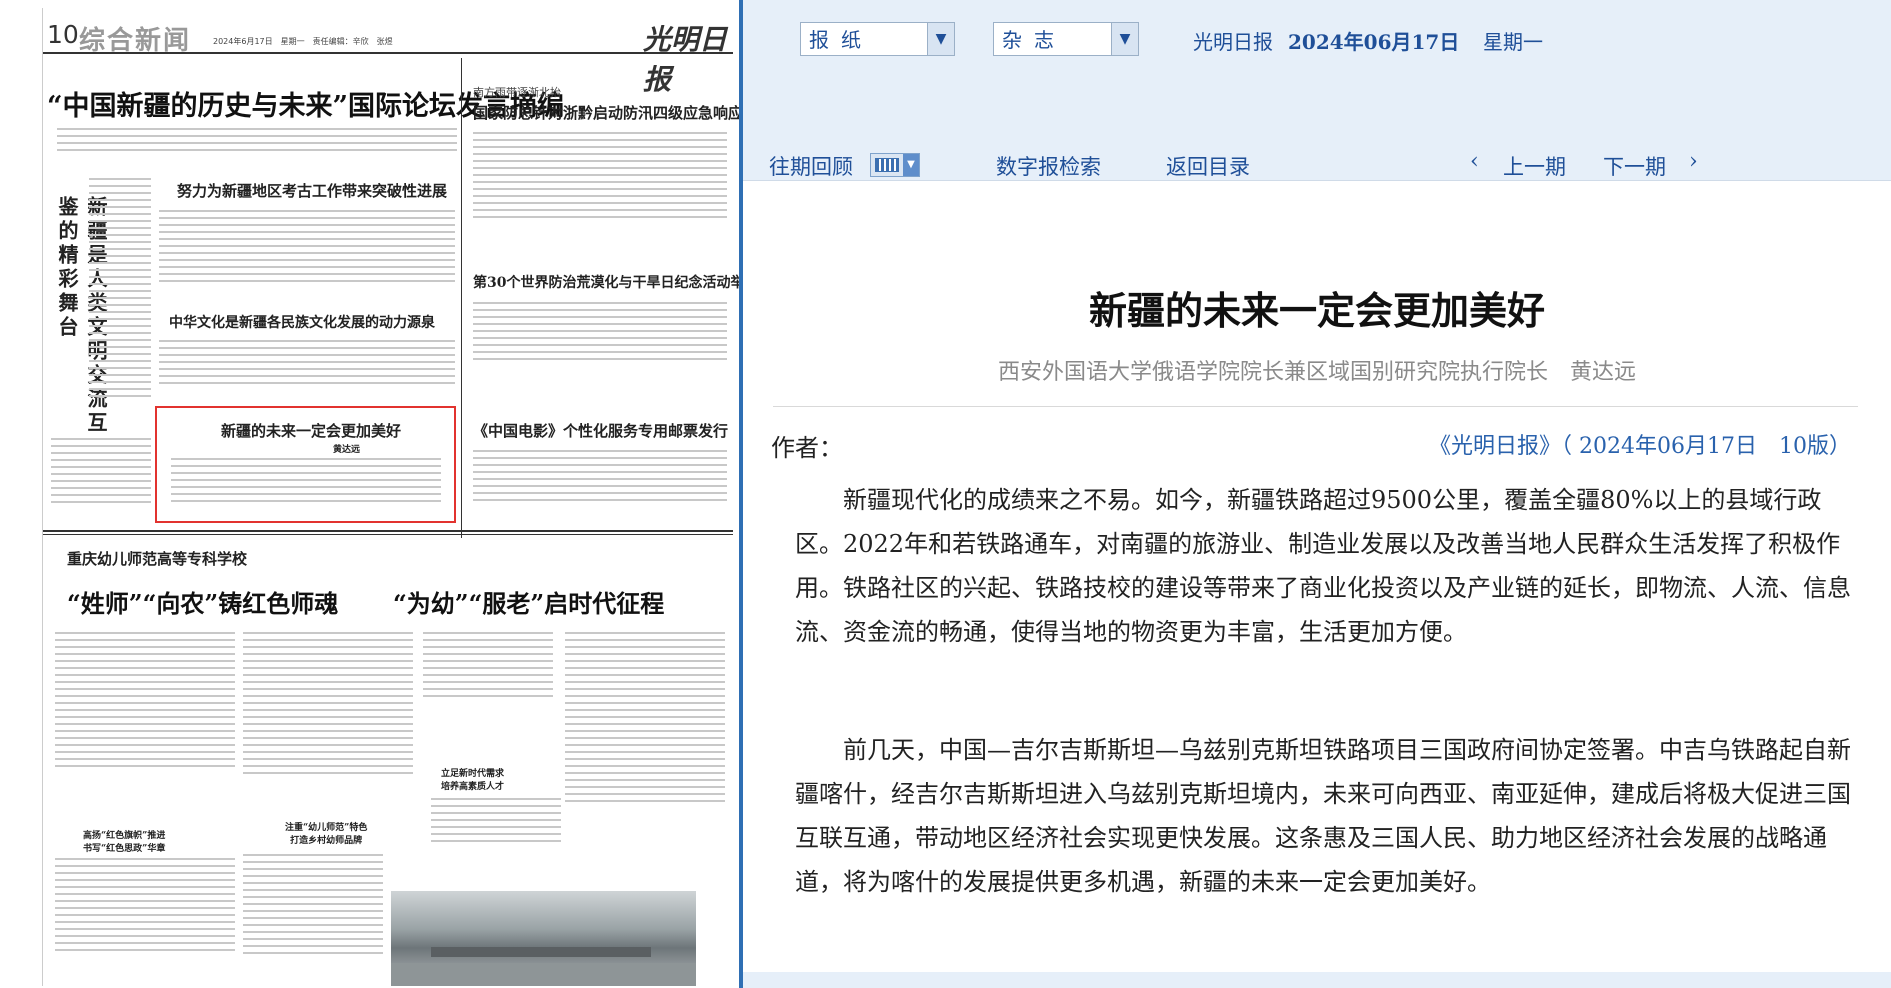  What do you see at coordinates (326, 834) in the screenshot?
I see `lower-subhead-2: 注重“幼儿师范”特色 打造乡村幼师品牌` at bounding box center [326, 834].